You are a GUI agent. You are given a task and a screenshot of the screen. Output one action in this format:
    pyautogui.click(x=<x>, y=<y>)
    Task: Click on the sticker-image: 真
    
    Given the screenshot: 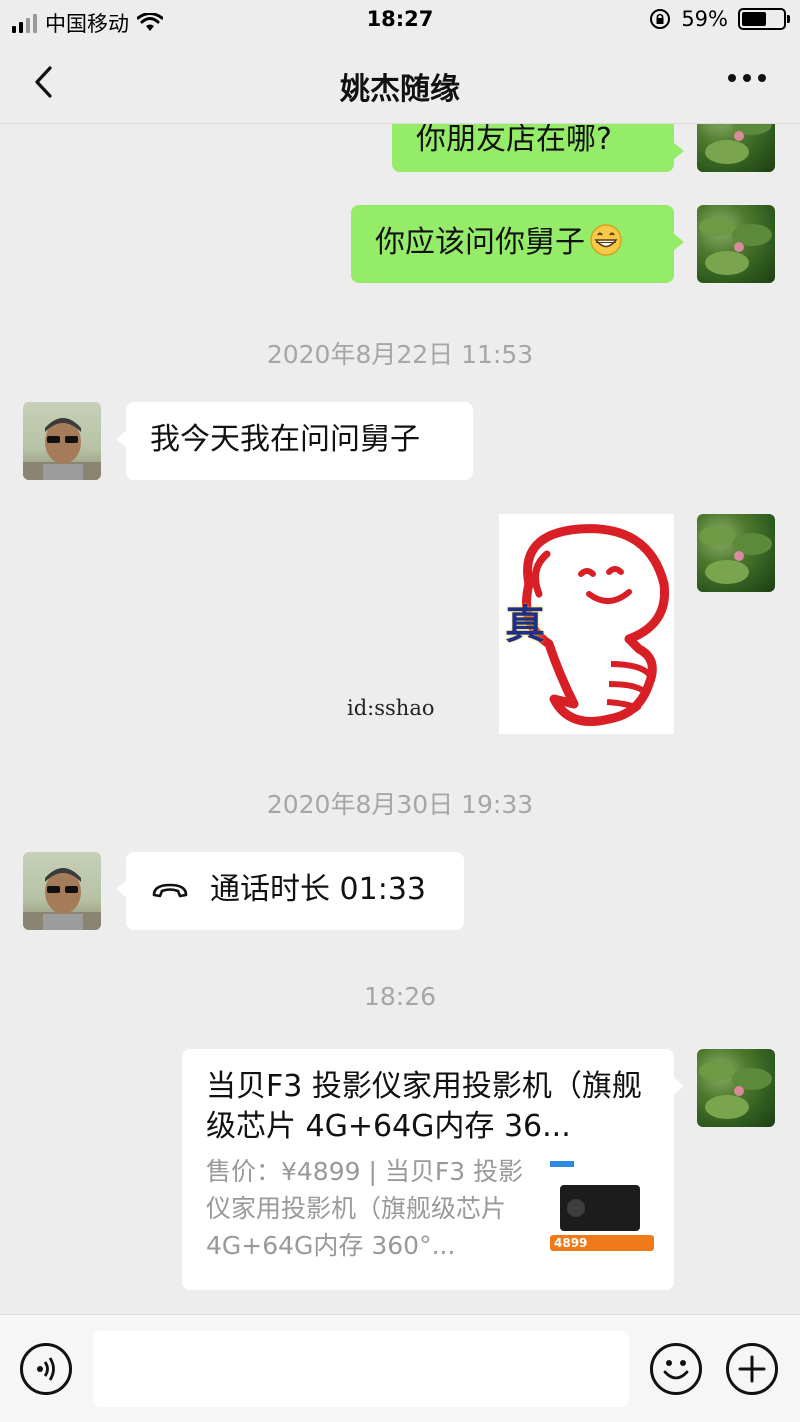 What is the action you would take?
    pyautogui.click(x=586, y=624)
    